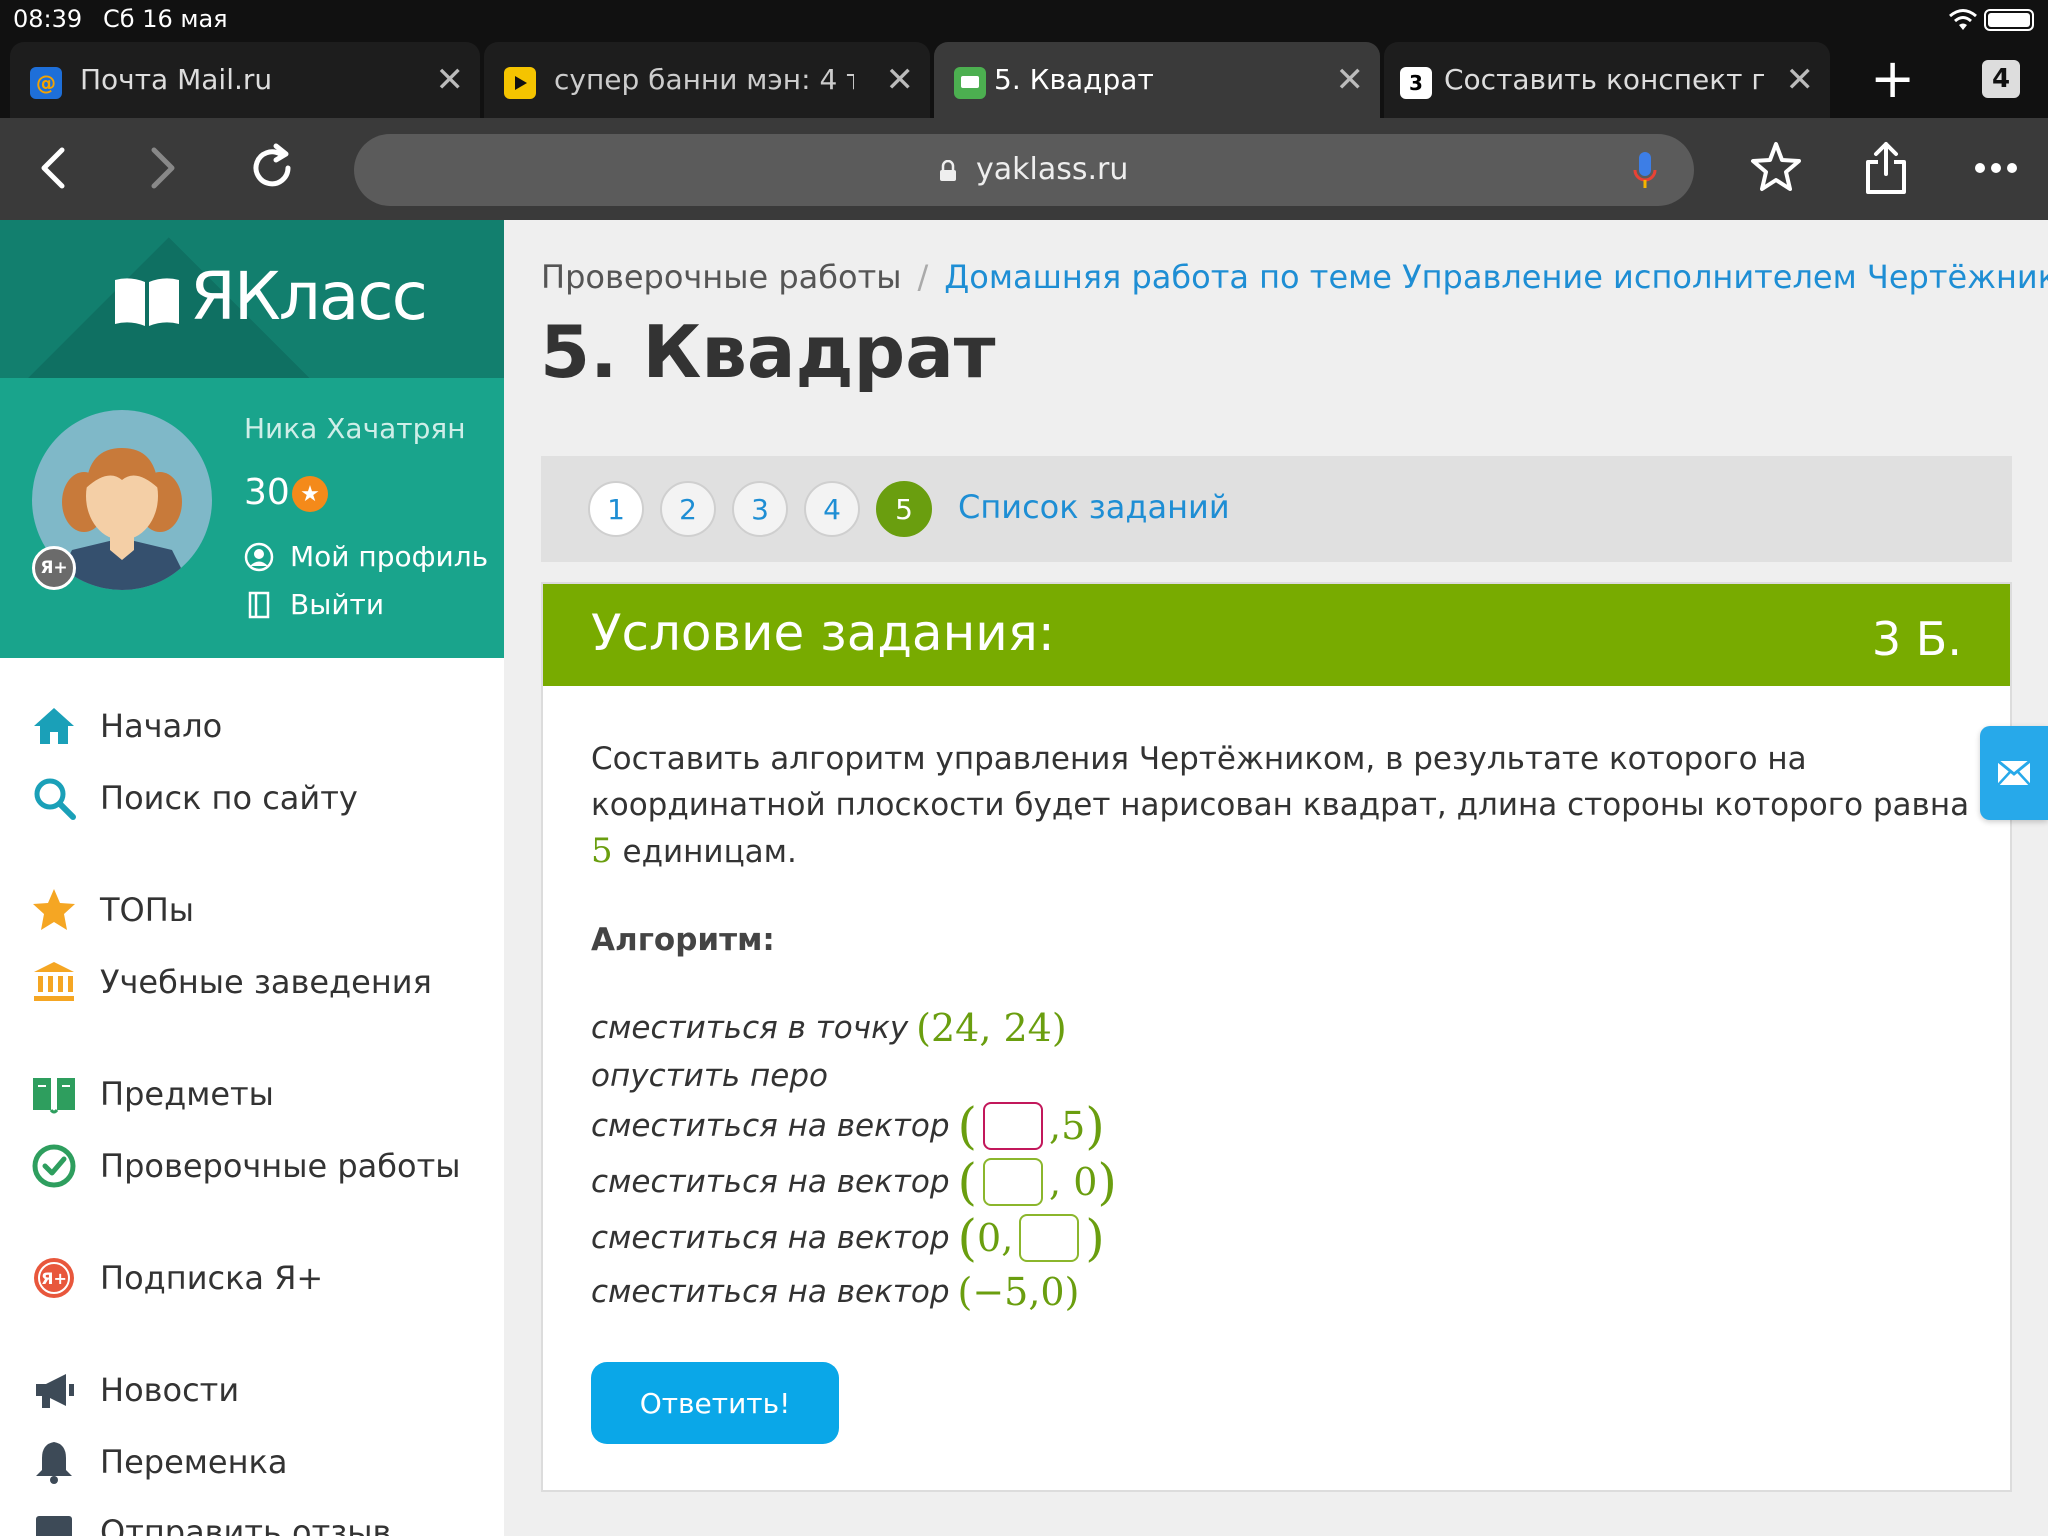 This screenshot has width=2048, height=1536. What do you see at coordinates (280, 1166) in the screenshot?
I see `menu-label: Проверочные работы` at bounding box center [280, 1166].